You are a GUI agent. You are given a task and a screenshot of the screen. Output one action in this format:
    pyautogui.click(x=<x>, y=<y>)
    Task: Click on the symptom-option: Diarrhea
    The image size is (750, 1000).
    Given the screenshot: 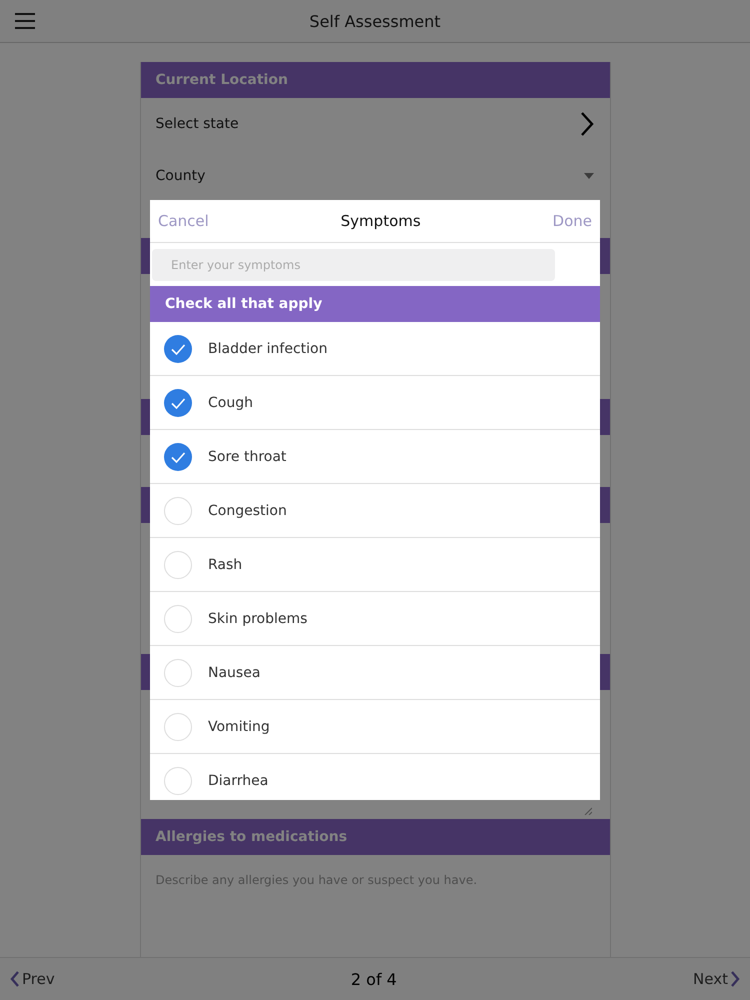 What is the action you would take?
    pyautogui.click(x=375, y=777)
    